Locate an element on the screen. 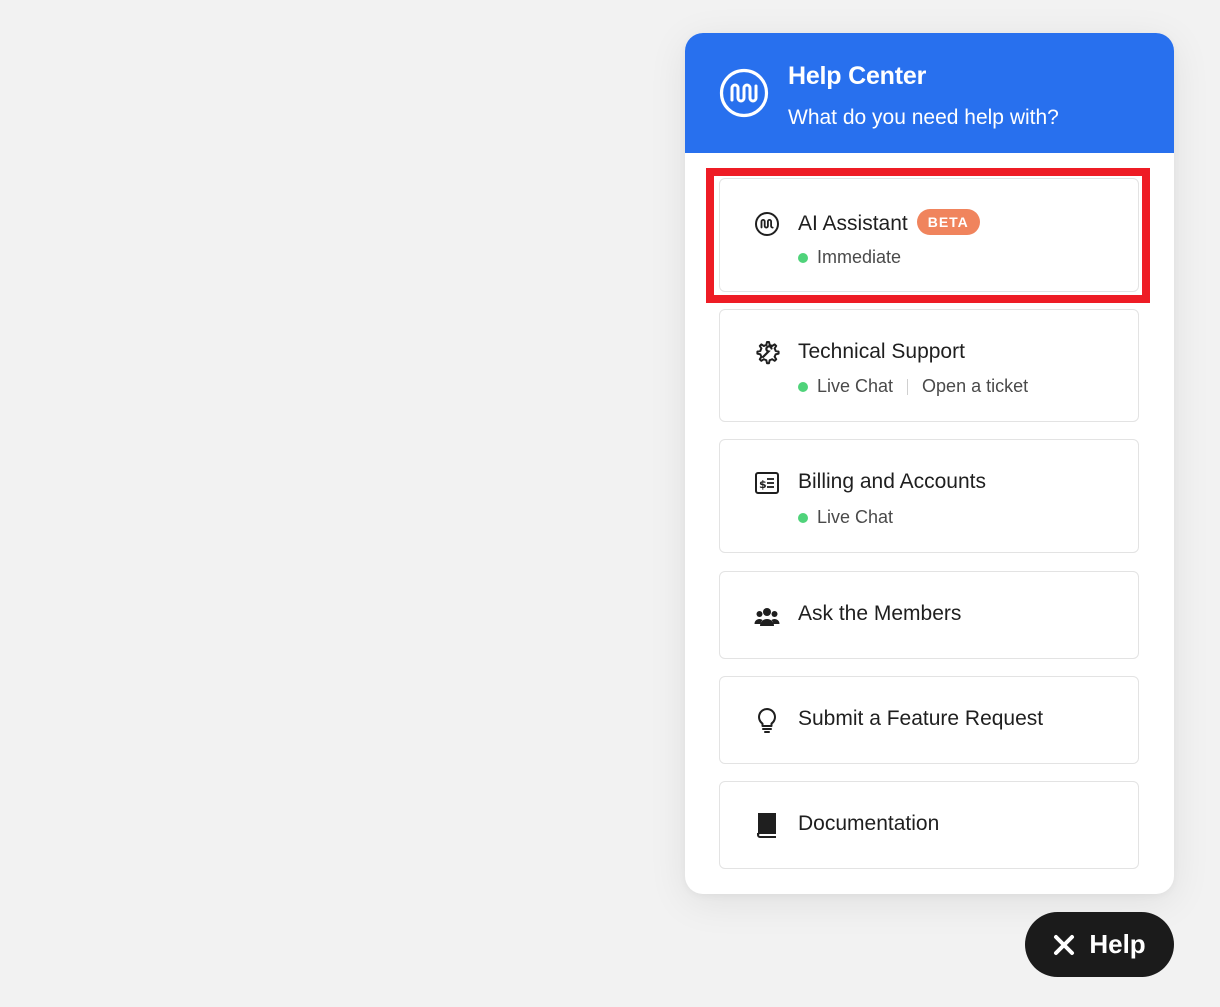  option-title: Documentation is located at coordinates (869, 823).